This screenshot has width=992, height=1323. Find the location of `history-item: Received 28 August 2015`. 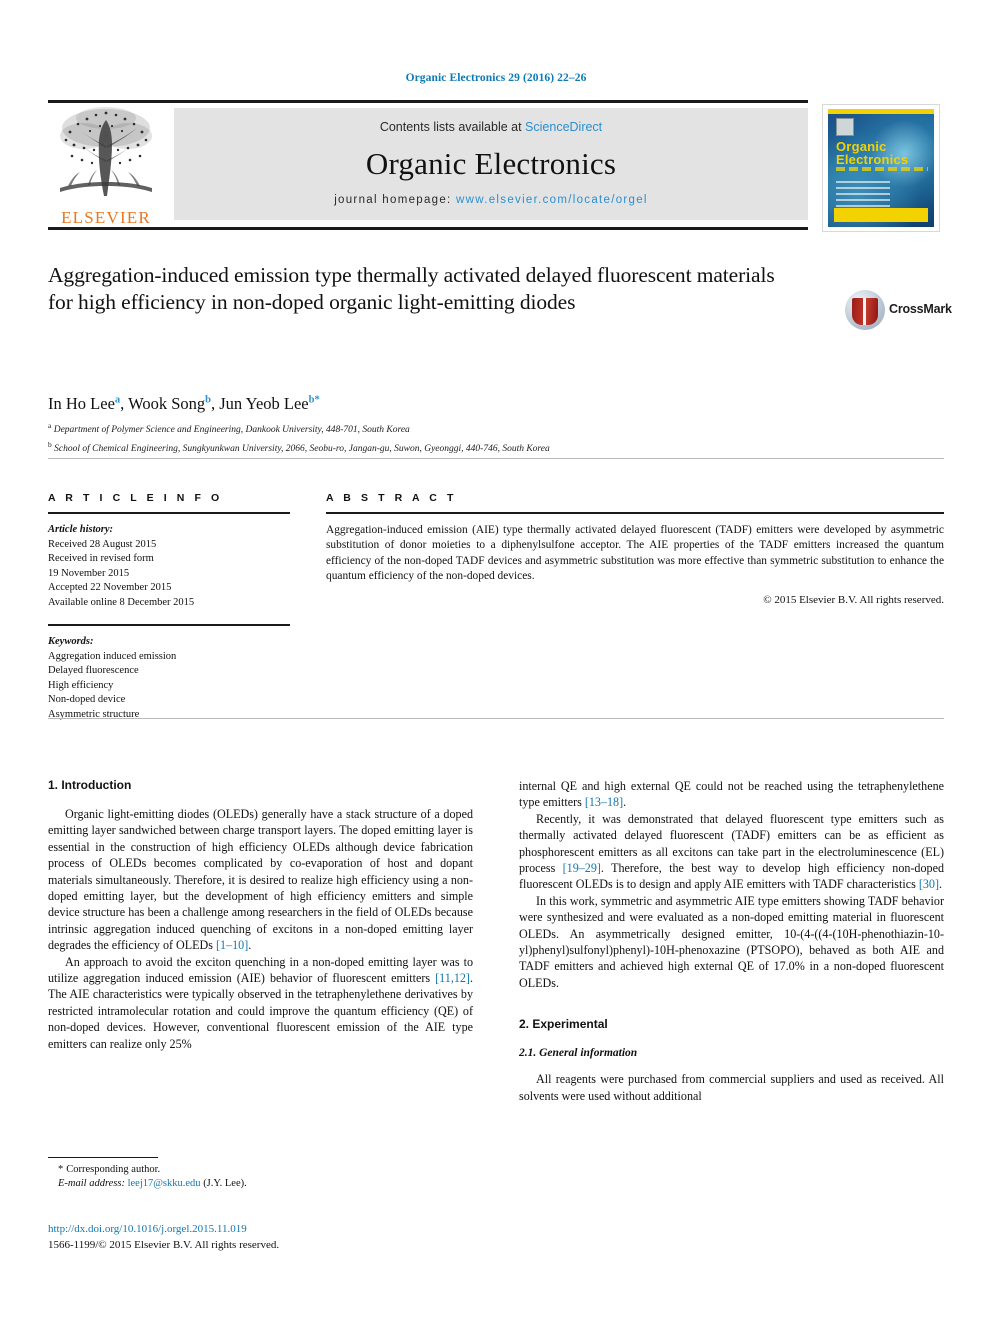

history-item: Received 28 August 2015 is located at coordinates (102, 544).